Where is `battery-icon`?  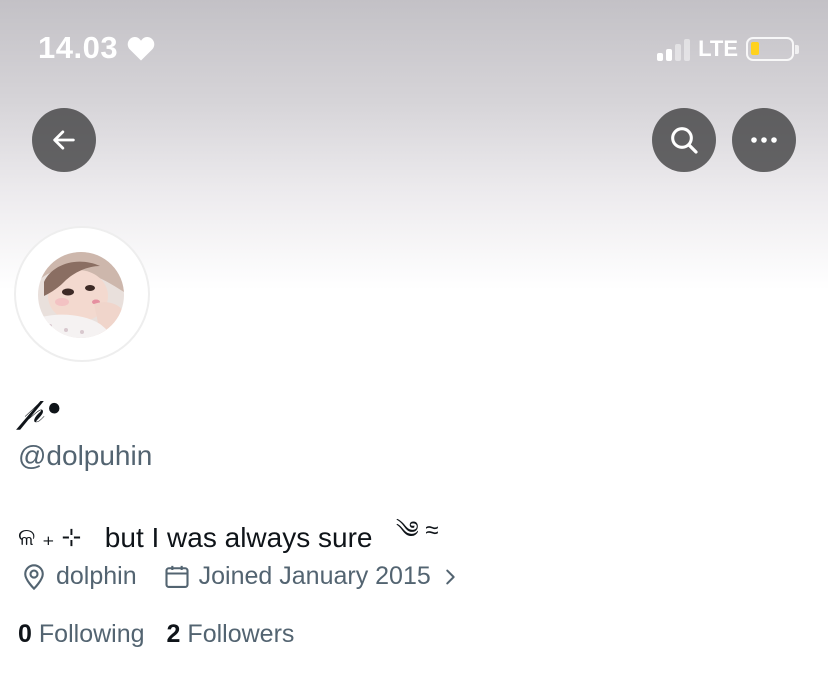
battery-icon is located at coordinates (772, 49).